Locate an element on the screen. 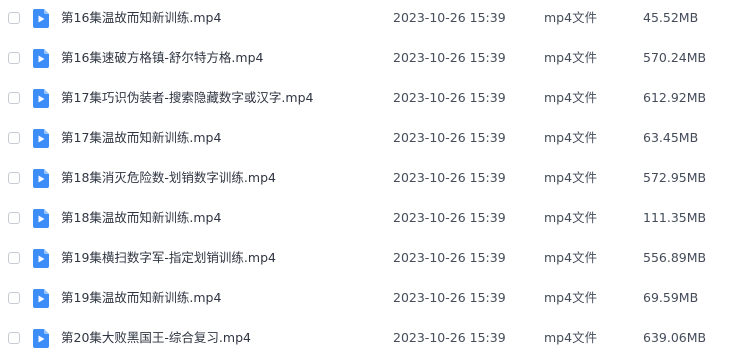 Image resolution: width=739 pixels, height=364 pixels. file-name: 第18集消灭危险数-划销数字训练.mp4 is located at coordinates (168, 178).